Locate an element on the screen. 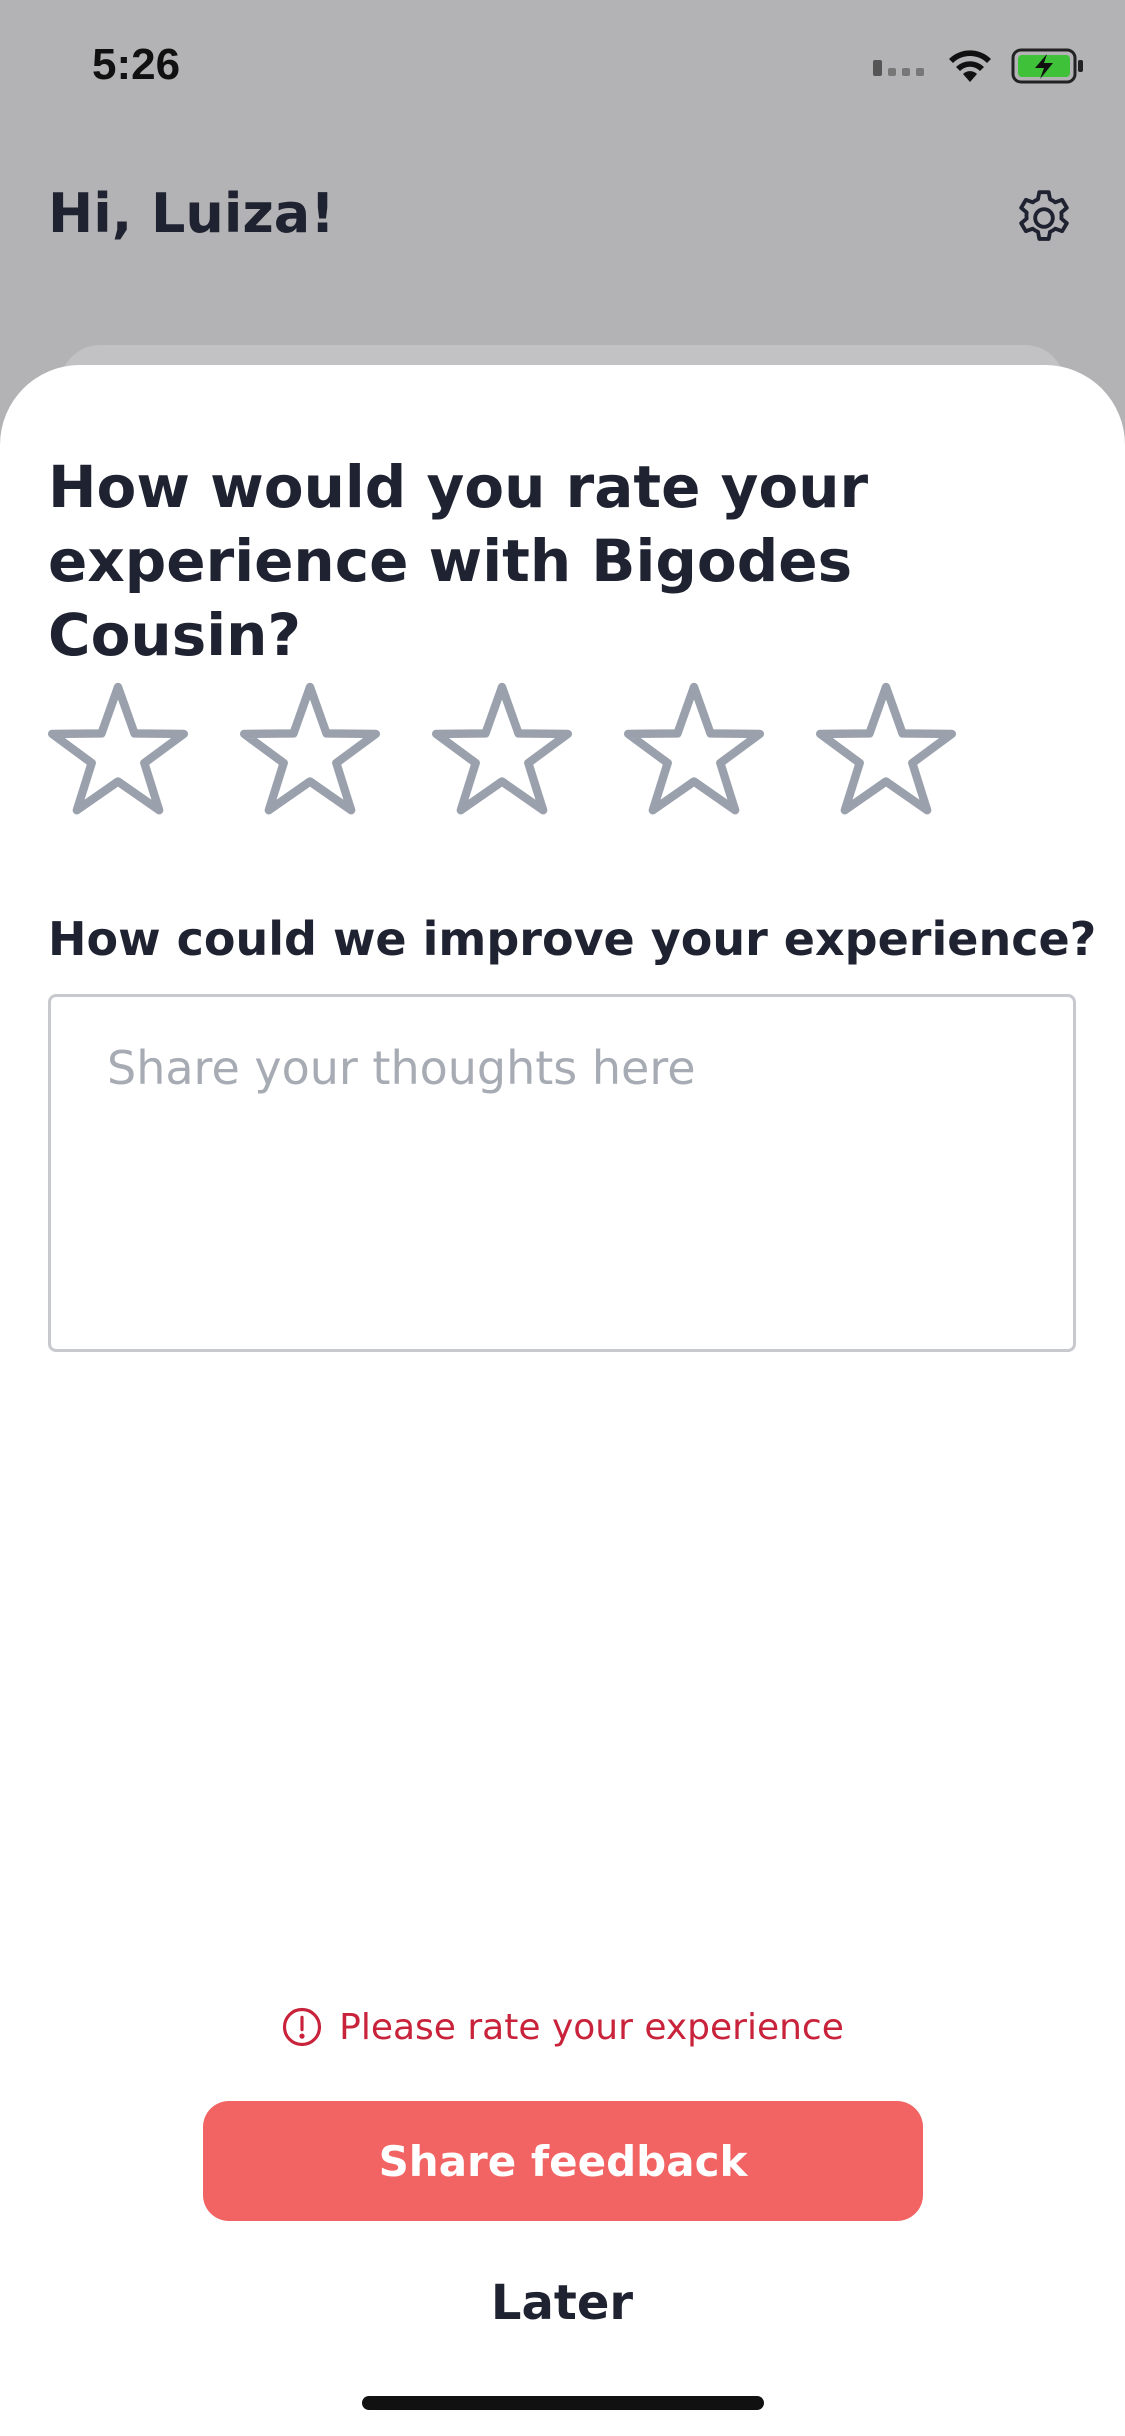  signal-icon is located at coordinates (898, 68).